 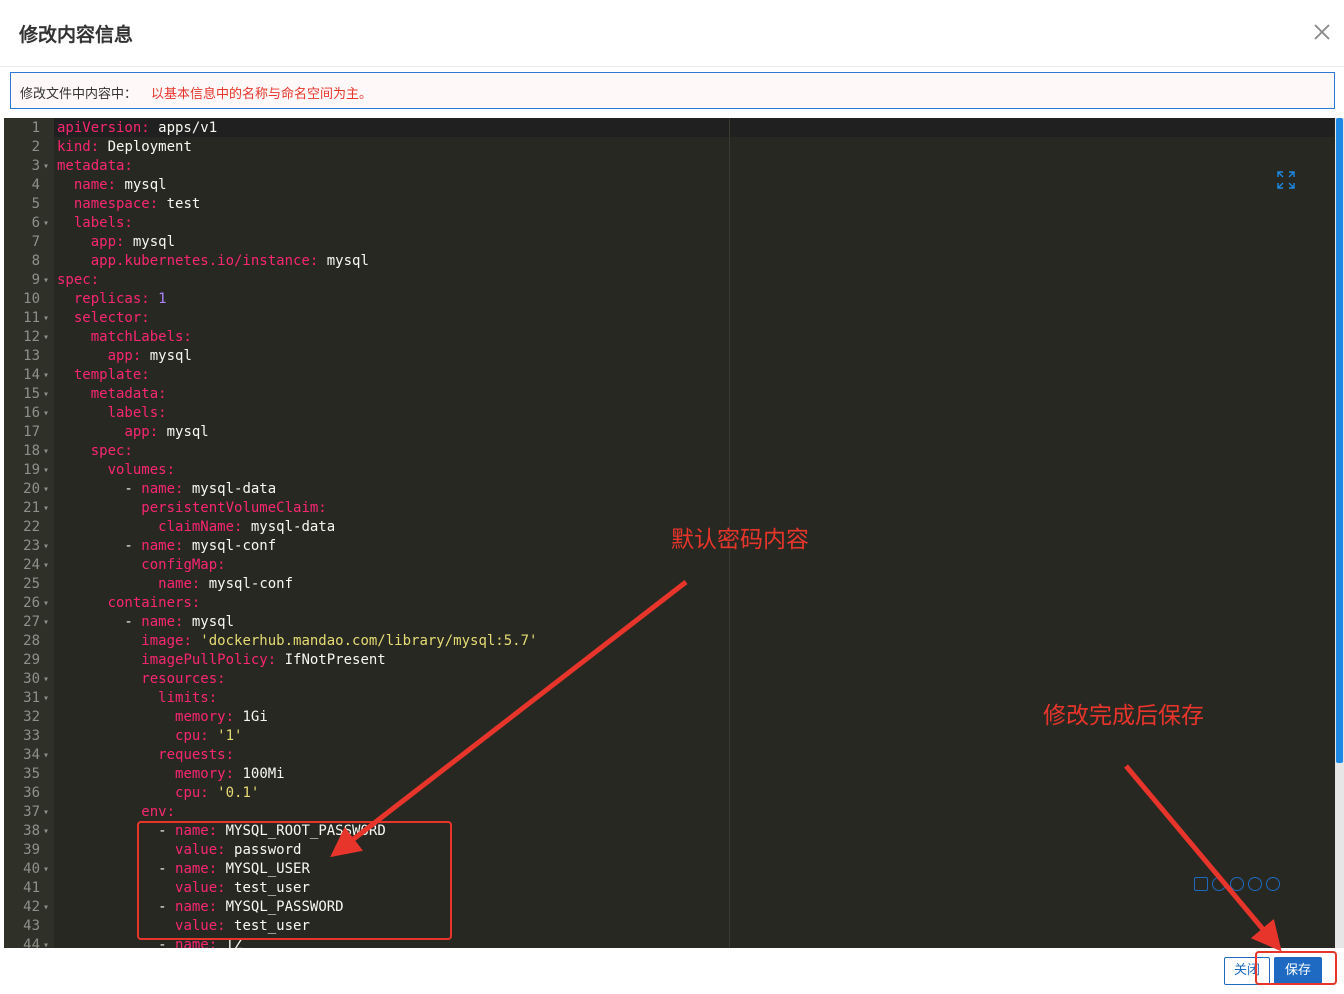 I want to click on code-line: 2 kind: Deployment, so click(x=669, y=147).